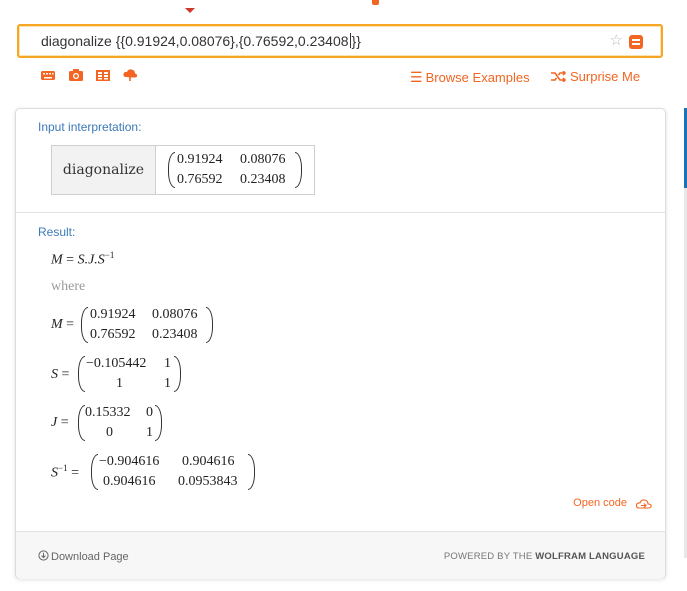 This screenshot has width=687, height=591. What do you see at coordinates (350, 40) in the screenshot?
I see `text-caret` at bounding box center [350, 40].